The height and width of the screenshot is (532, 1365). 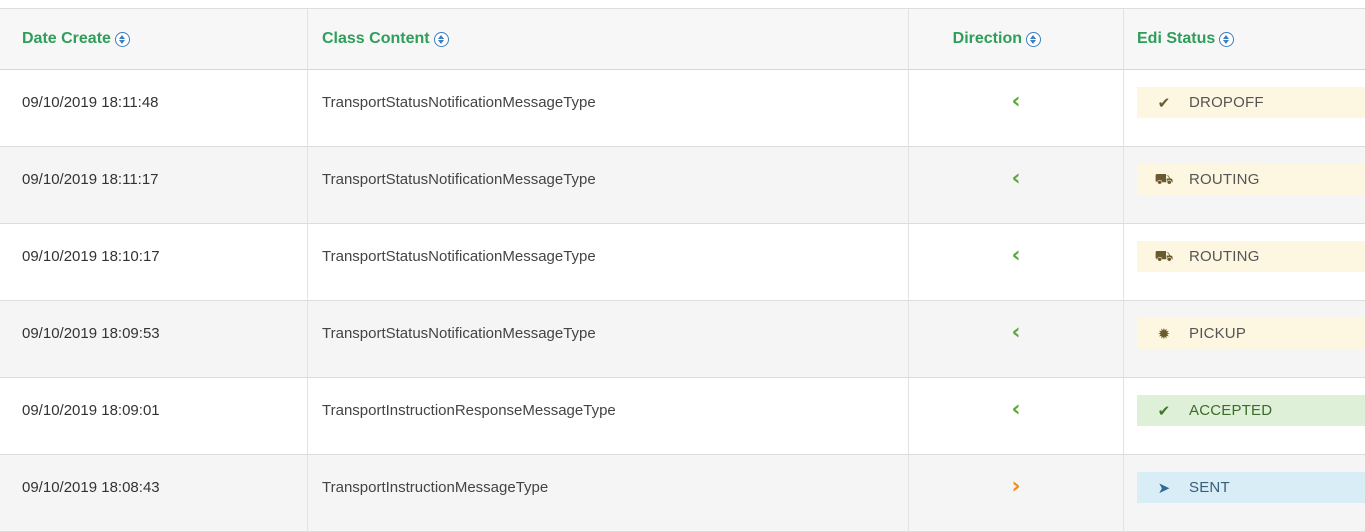 What do you see at coordinates (1164, 487) in the screenshot?
I see `send-icon: ➤` at bounding box center [1164, 487].